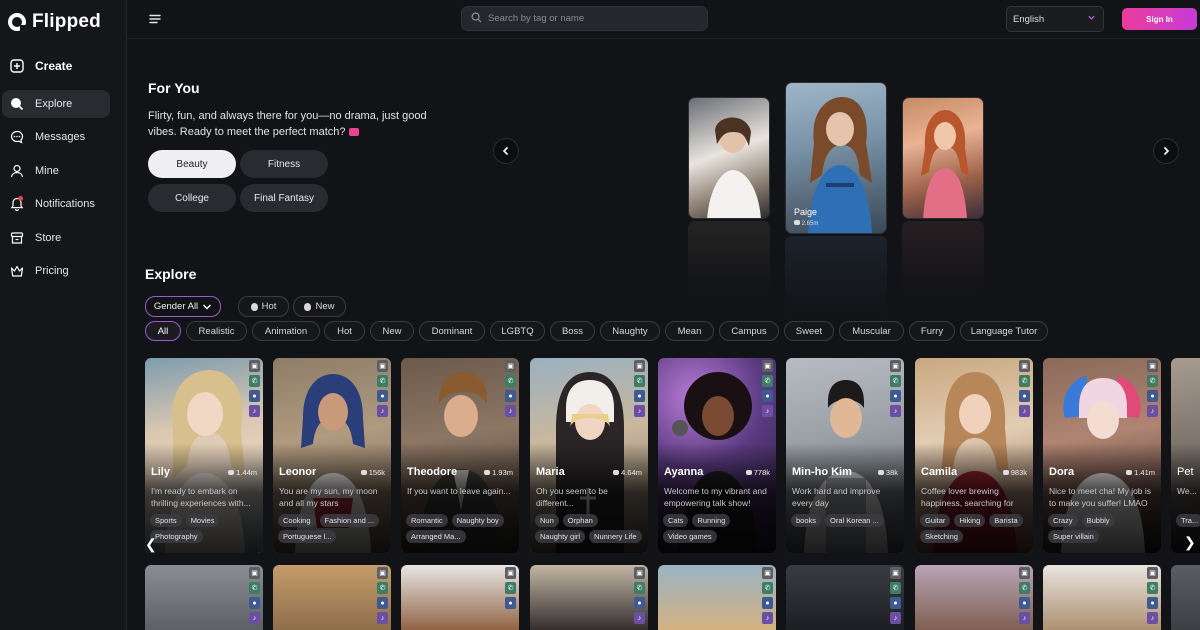  Describe the element at coordinates (55, 171) in the screenshot. I see `sidebar-item-mine: Mine` at that location.